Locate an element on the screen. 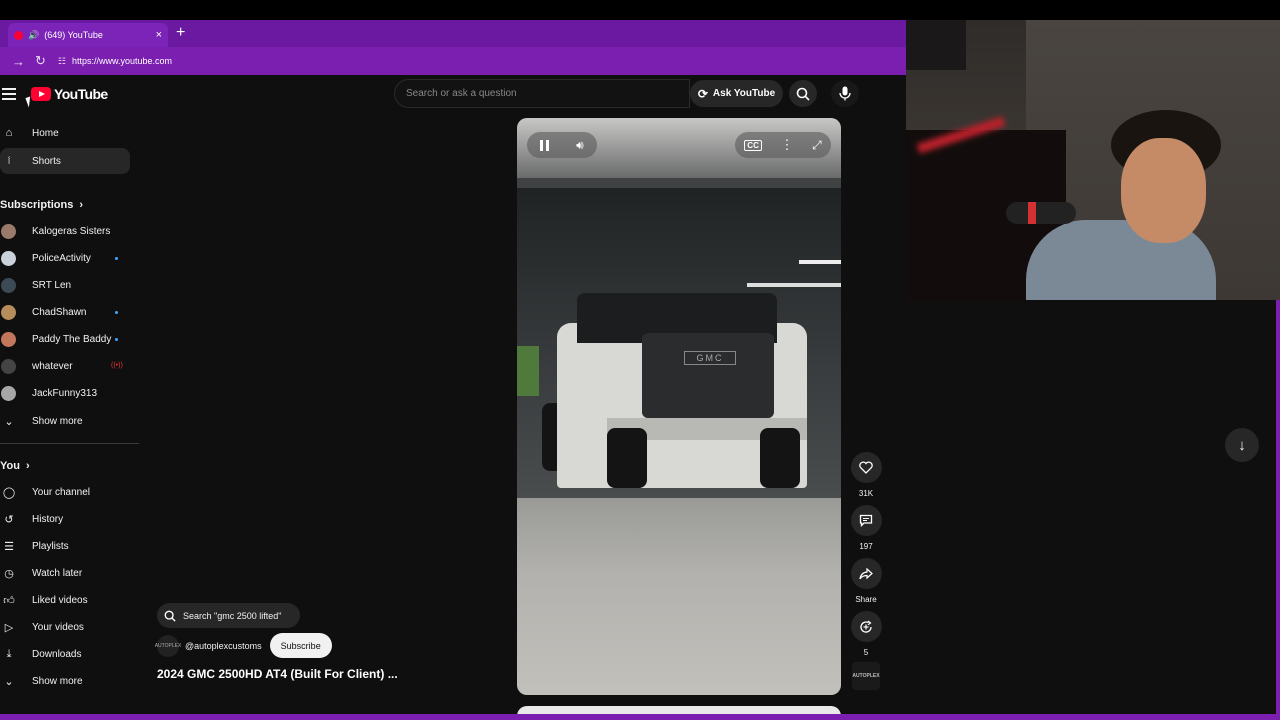 The width and height of the screenshot is (1280, 720). pause-icon is located at coordinates (545, 145).